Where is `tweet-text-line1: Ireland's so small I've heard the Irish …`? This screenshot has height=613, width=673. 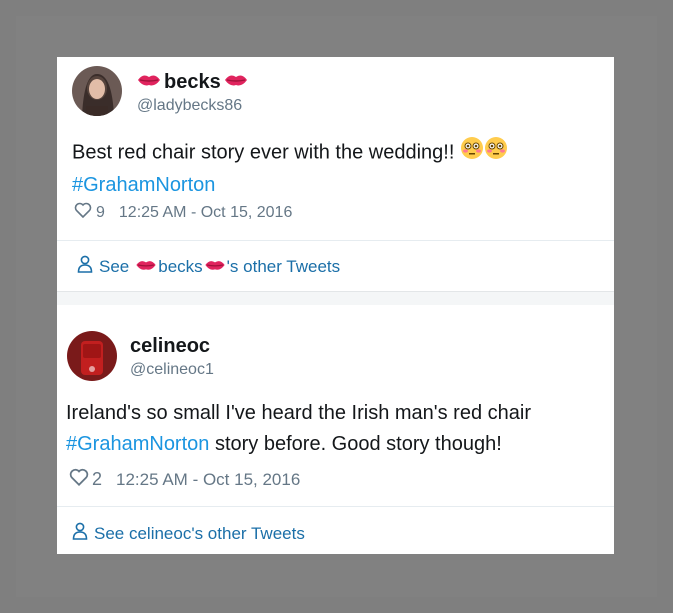 tweet-text-line1: Ireland's so small I've heard the Irish … is located at coordinates (298, 413).